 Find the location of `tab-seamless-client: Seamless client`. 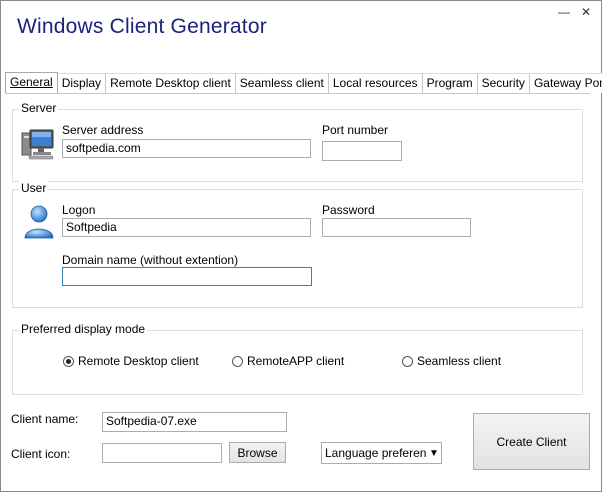

tab-seamless-client: Seamless client is located at coordinates (282, 83).